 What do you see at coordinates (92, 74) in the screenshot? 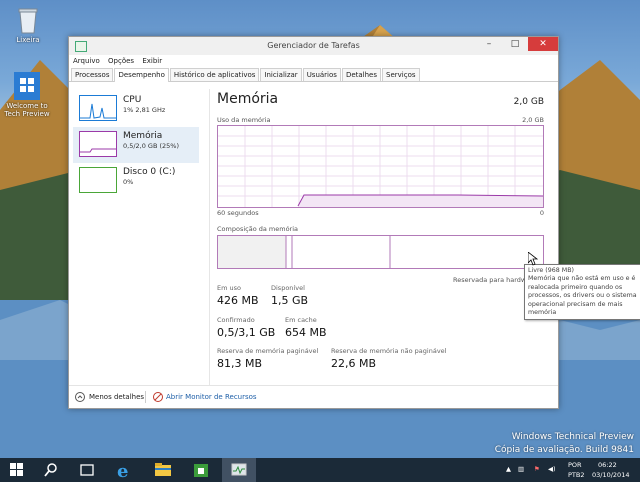
I see `tab-processos: Processos` at bounding box center [92, 74].